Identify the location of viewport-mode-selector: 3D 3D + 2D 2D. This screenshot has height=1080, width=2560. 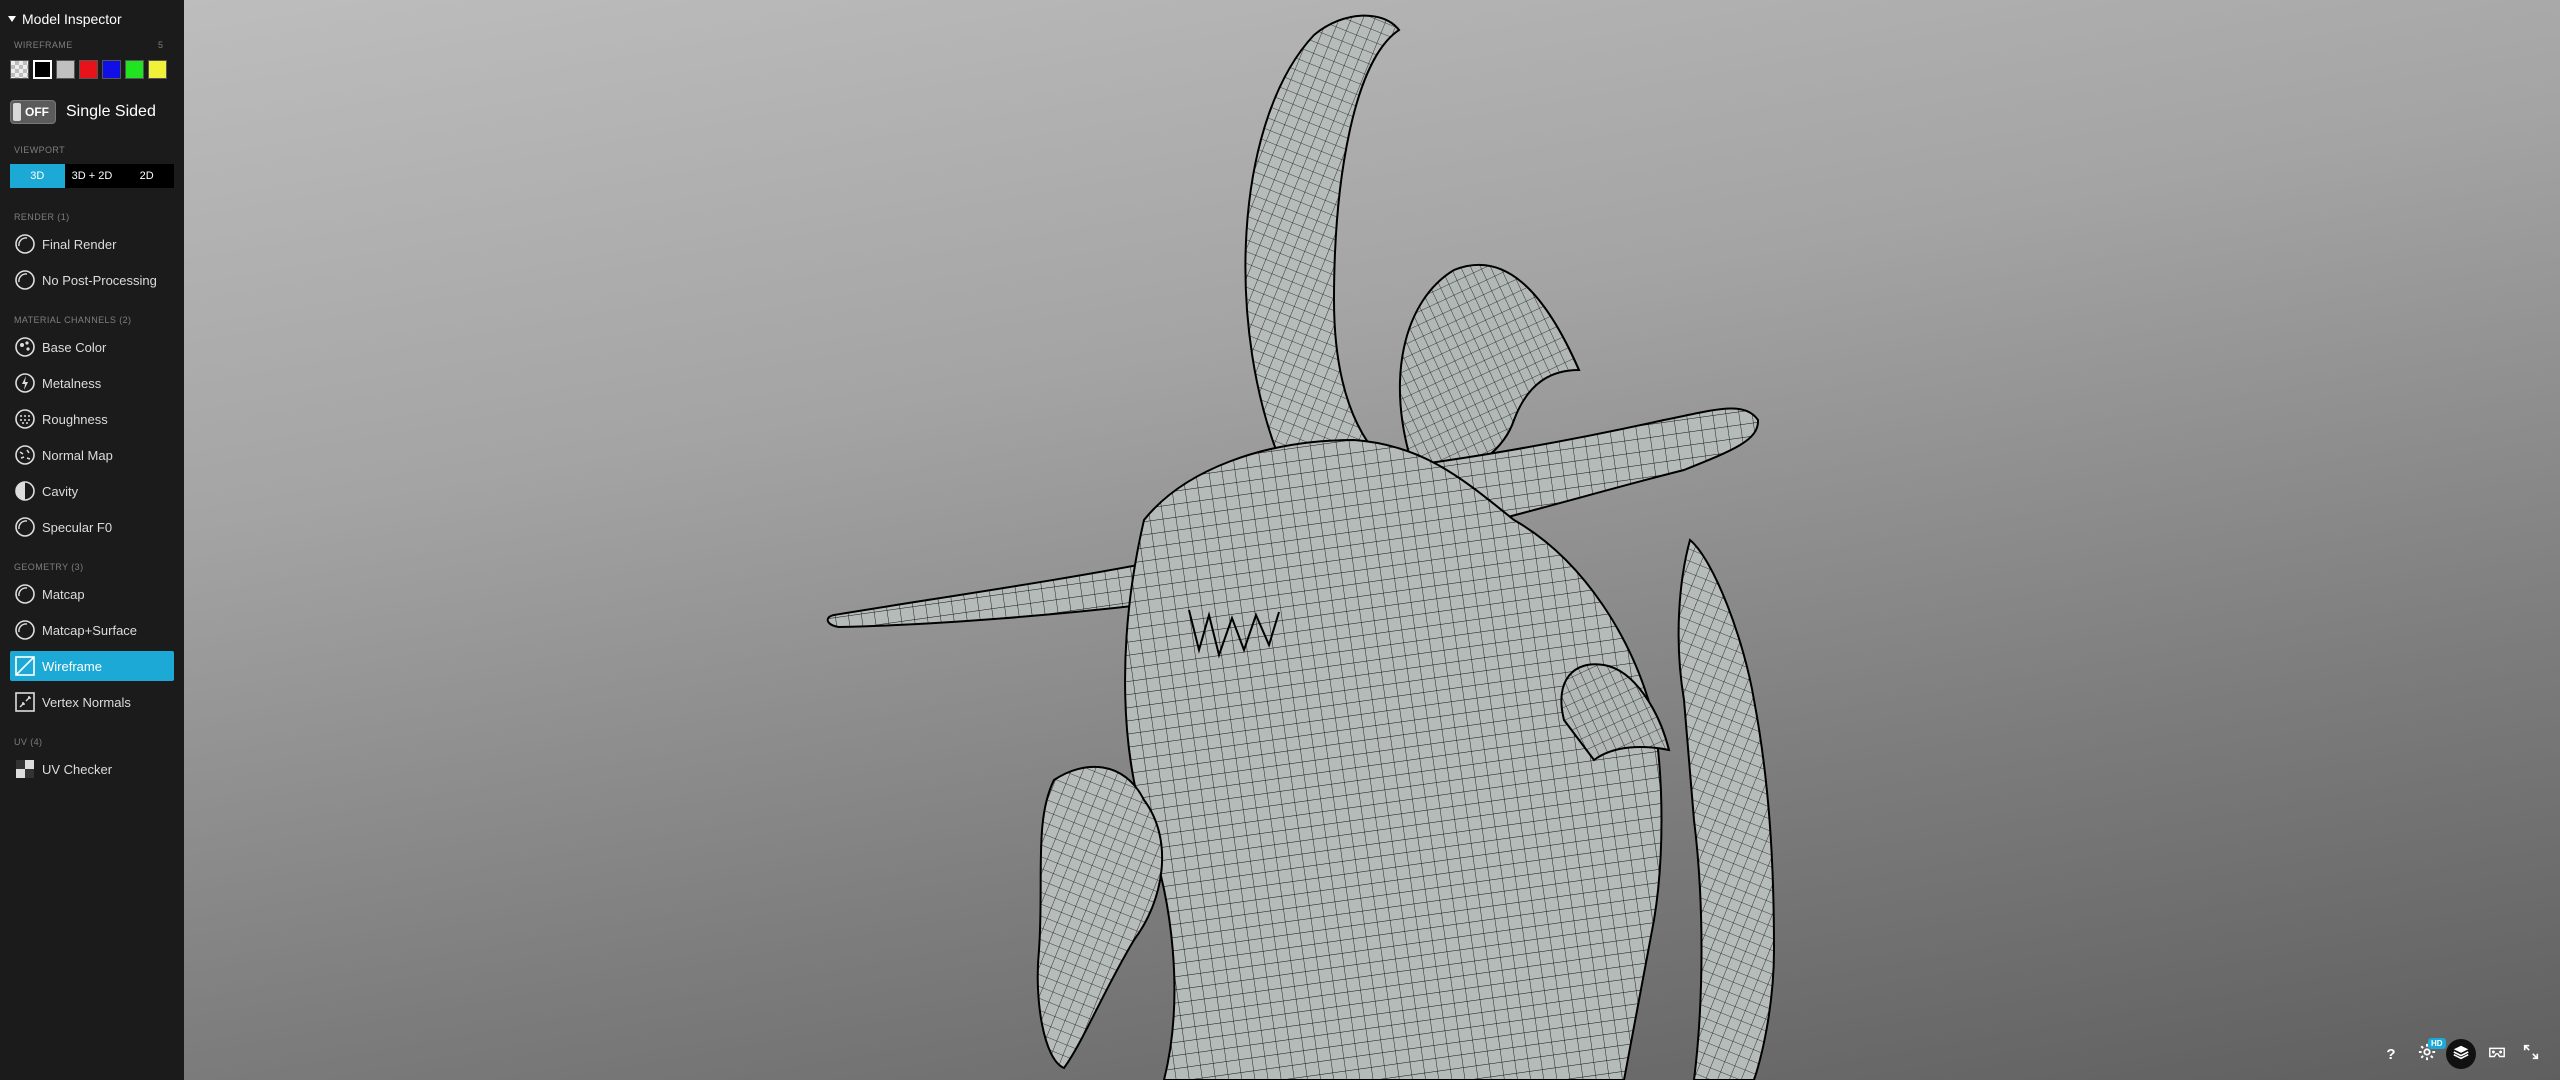
(92, 176).